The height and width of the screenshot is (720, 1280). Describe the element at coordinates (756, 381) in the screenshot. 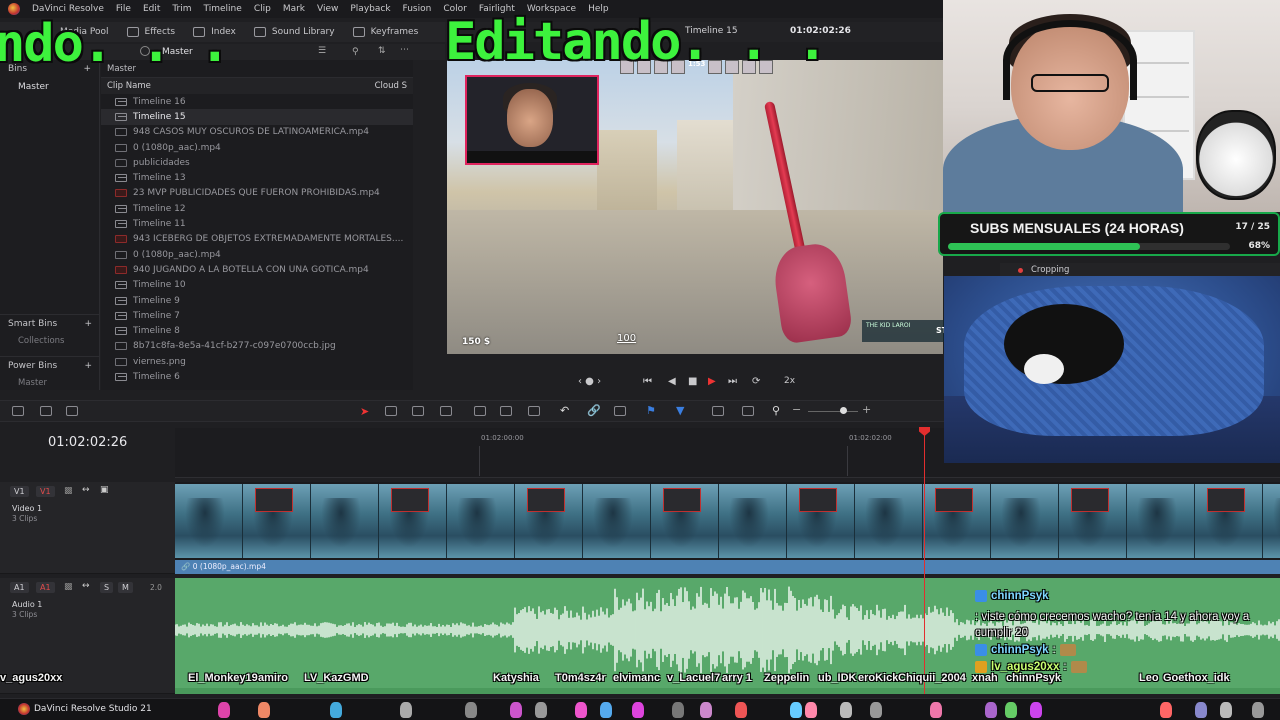

I see `loop-icon: ⟳` at that location.